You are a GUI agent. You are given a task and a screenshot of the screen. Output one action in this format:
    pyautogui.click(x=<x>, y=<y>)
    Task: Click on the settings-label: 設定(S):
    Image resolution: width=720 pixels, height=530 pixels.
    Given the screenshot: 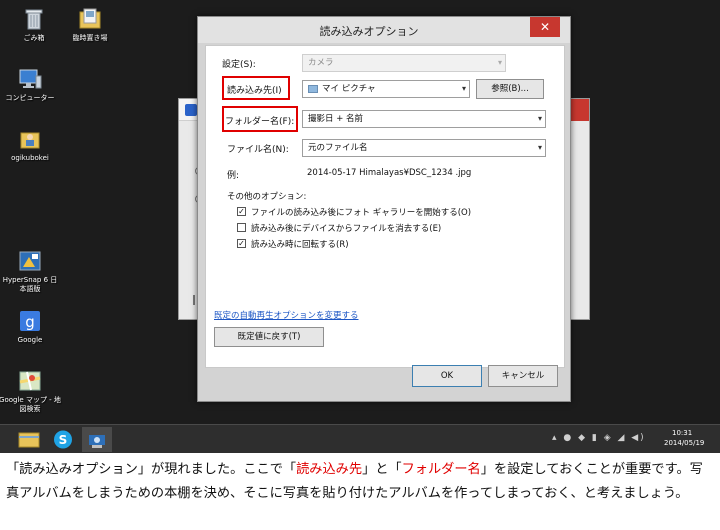 What is the action you would take?
    pyautogui.click(x=239, y=65)
    